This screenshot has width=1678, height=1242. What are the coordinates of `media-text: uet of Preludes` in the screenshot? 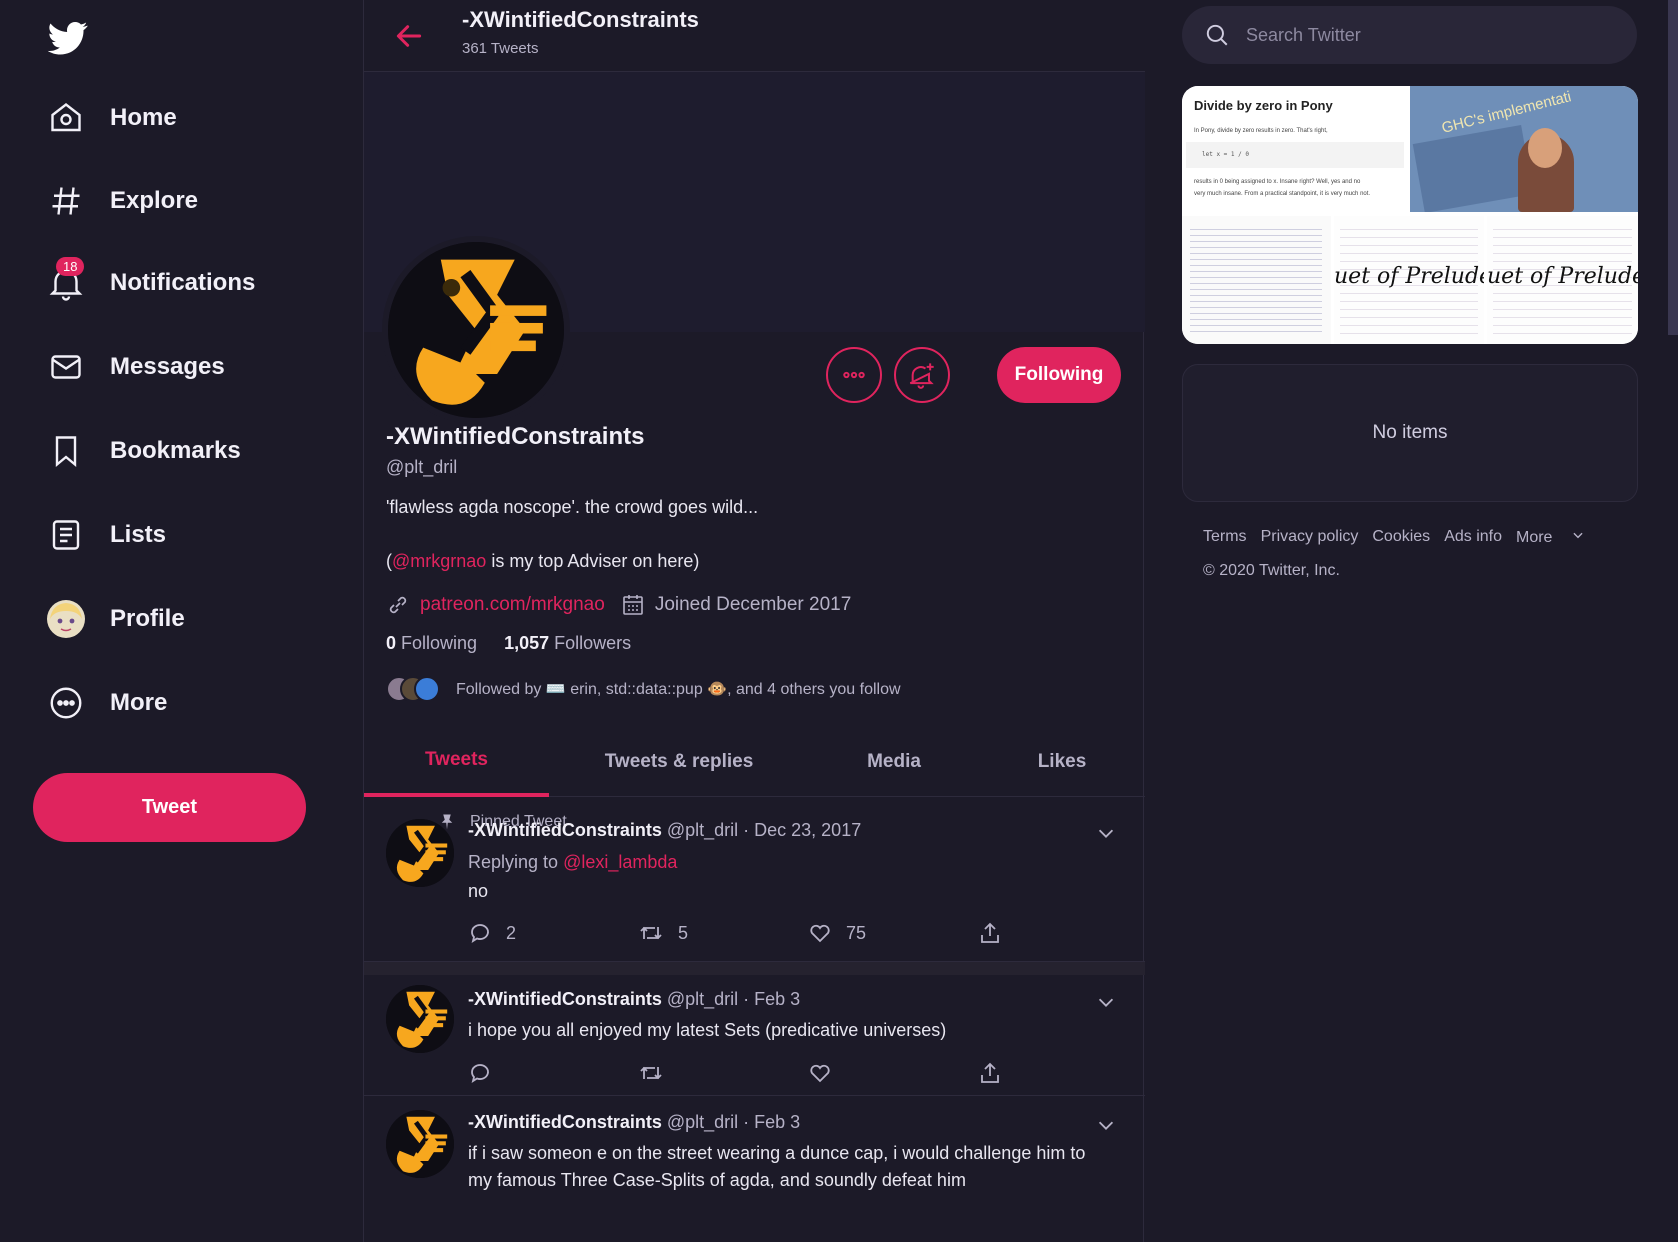 It's located at (1562, 276).